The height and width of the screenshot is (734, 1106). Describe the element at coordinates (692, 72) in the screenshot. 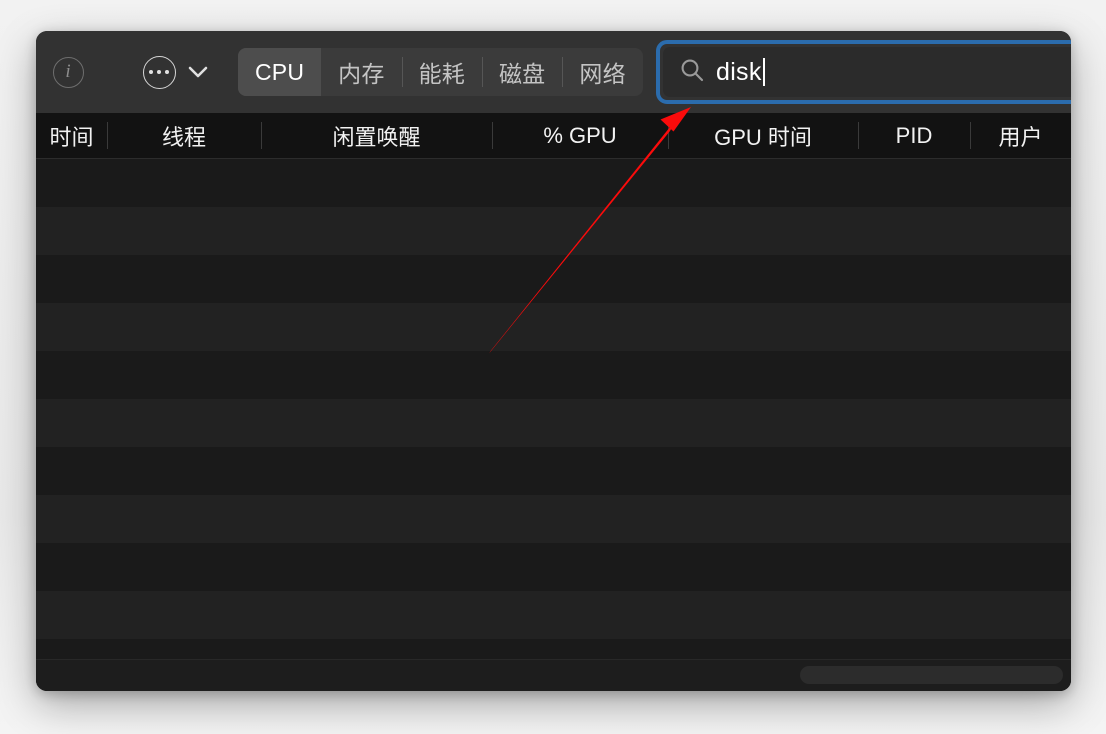

I see `search-icon` at that location.